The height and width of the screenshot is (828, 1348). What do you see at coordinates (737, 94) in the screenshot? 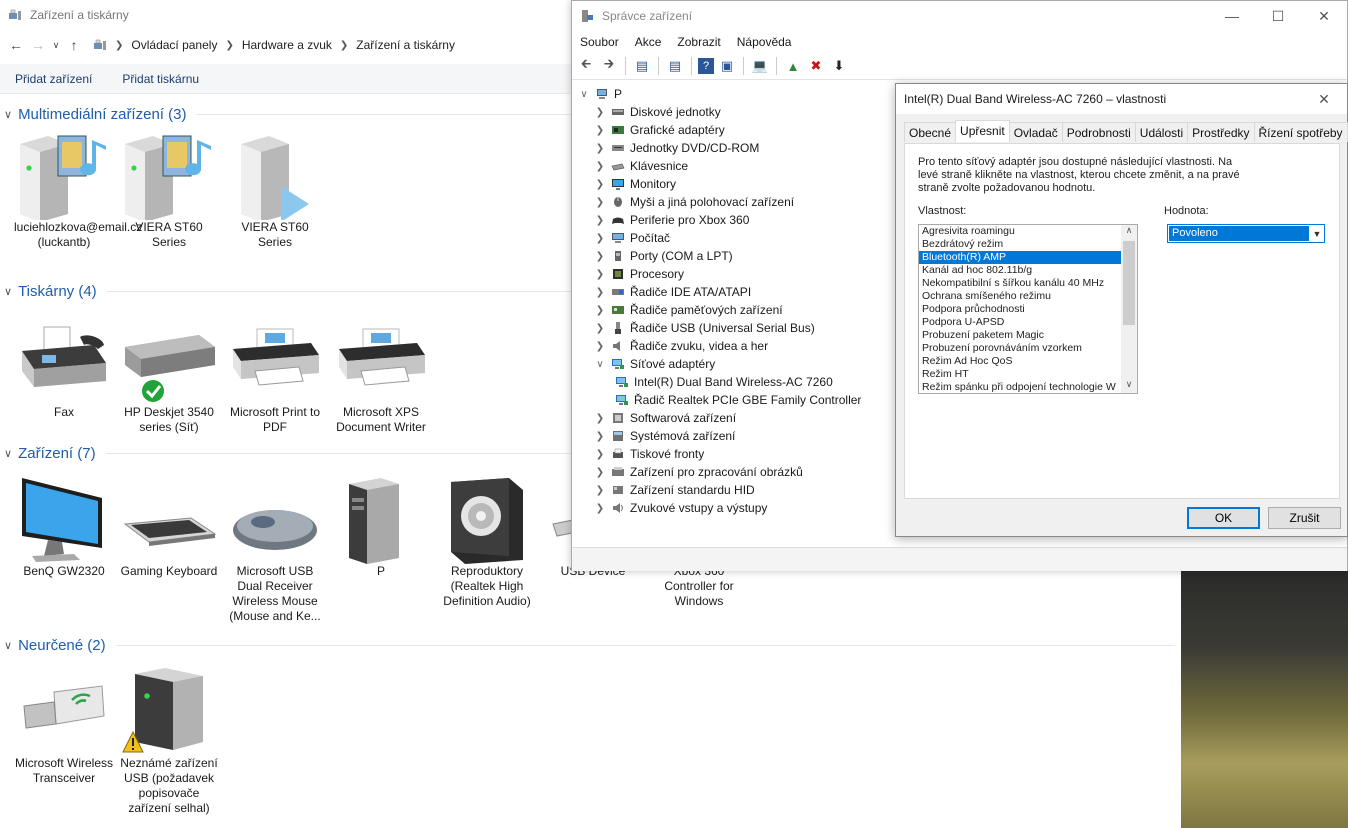
I see `tree-root: ∨ P` at bounding box center [737, 94].